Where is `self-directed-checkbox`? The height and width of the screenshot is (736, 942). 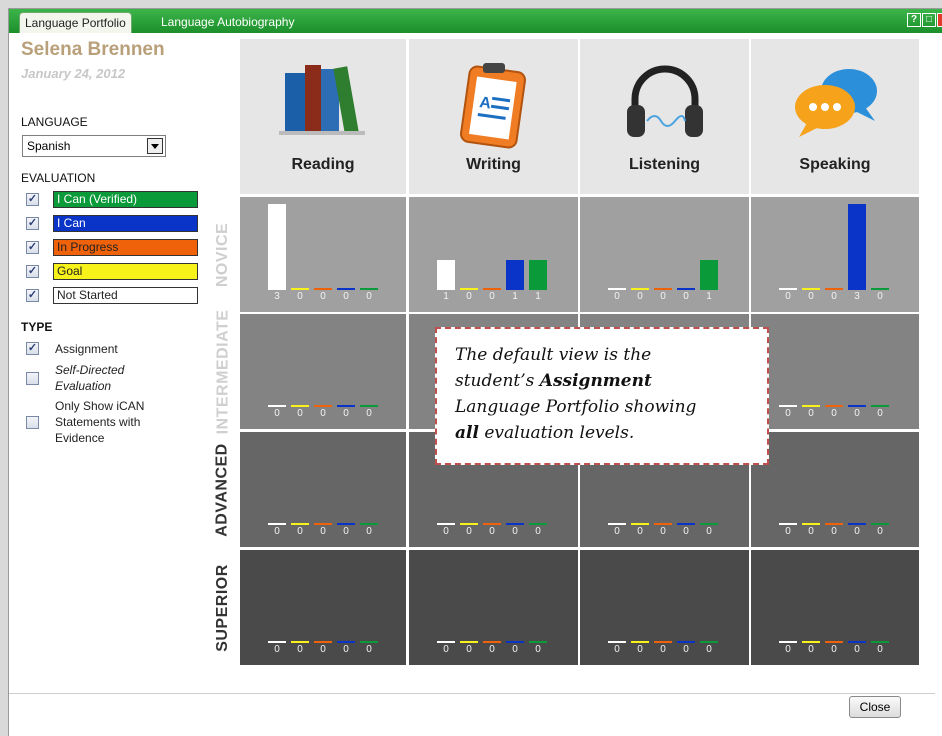
self-directed-checkbox is located at coordinates (32, 378).